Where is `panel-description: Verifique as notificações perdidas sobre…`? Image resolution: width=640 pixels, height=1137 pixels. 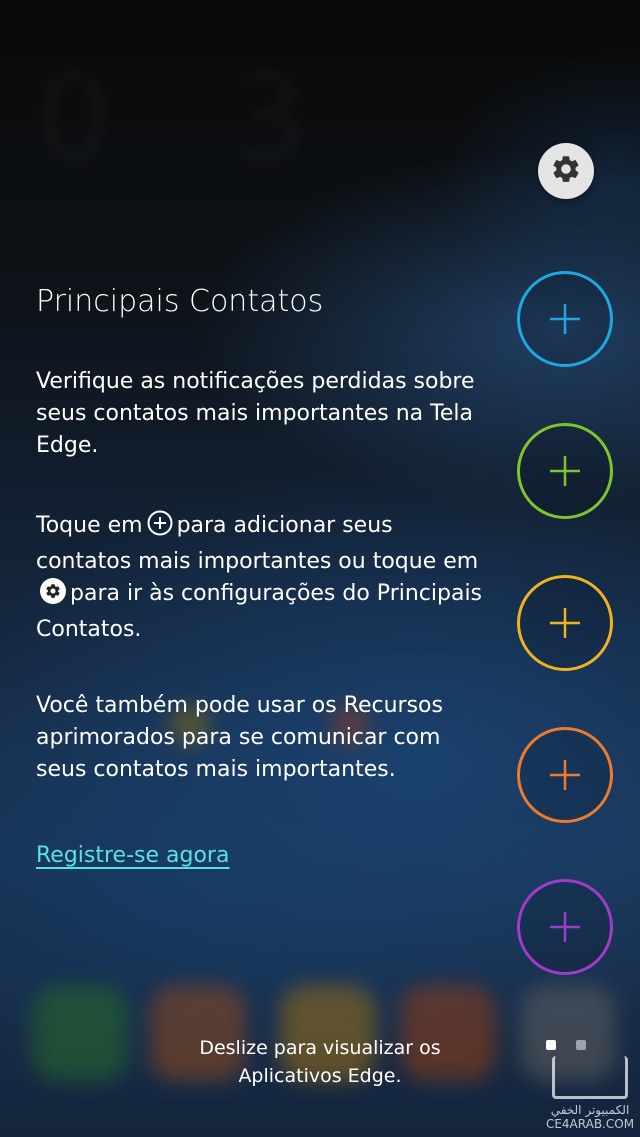 panel-description: Verifique as notificações perdidas sobre… is located at coordinates (255, 413).